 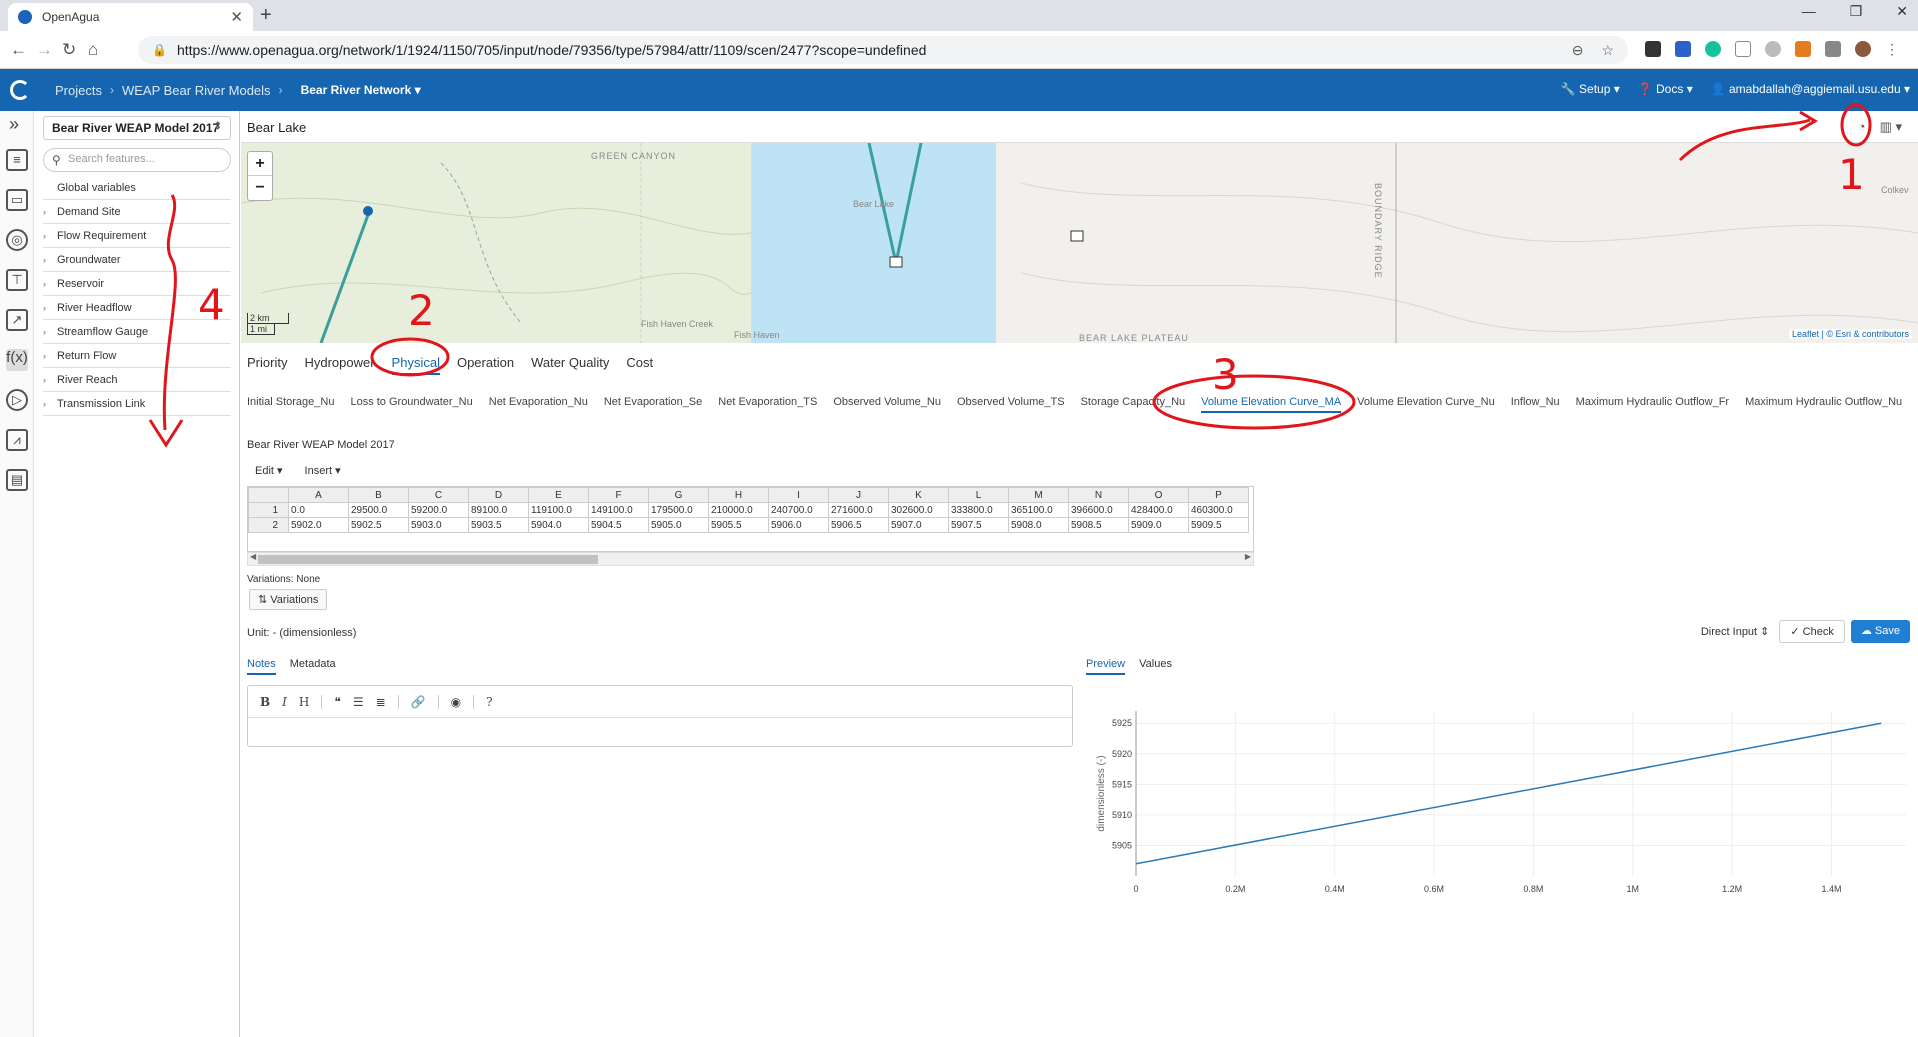 I want to click on node-marker-icon, so click(x=1077, y=236).